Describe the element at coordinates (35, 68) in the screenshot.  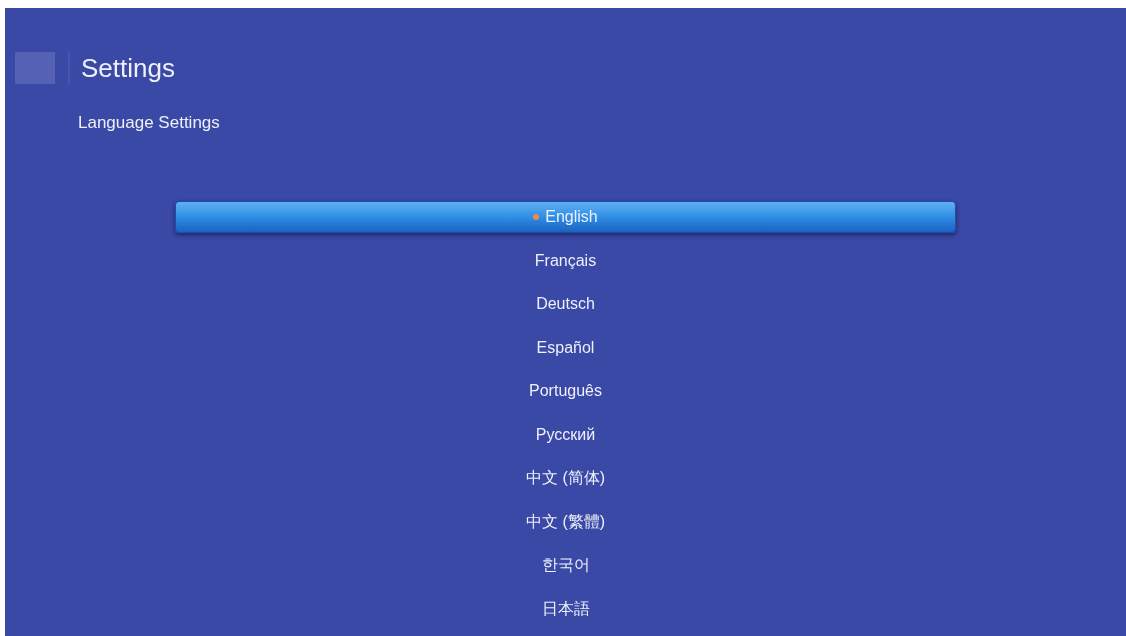
I see `logo-placeholder` at that location.